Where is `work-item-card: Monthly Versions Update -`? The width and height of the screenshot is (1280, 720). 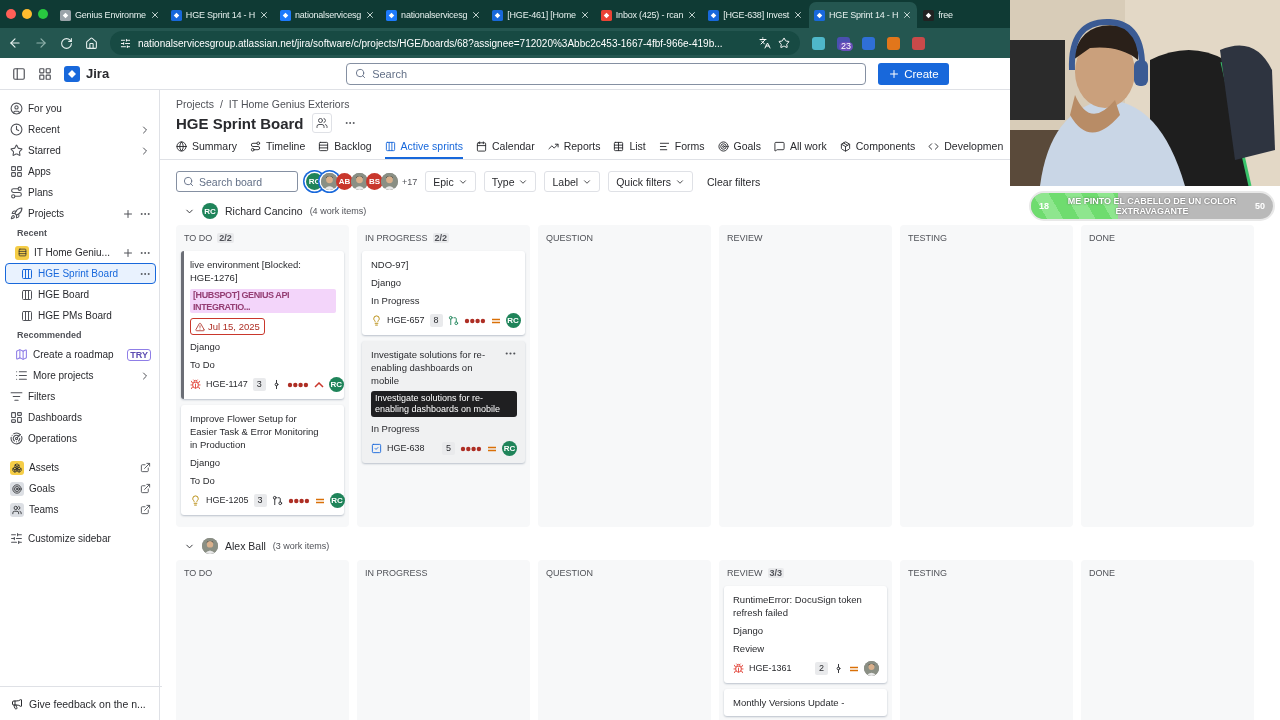
work-item-card: Monthly Versions Update - is located at coordinates (805, 702).